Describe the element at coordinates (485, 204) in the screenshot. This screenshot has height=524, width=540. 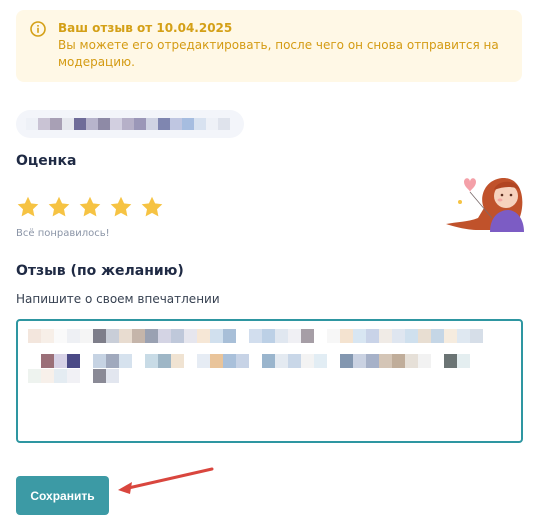
I see `girl-with-heart-balloon-illustration` at that location.